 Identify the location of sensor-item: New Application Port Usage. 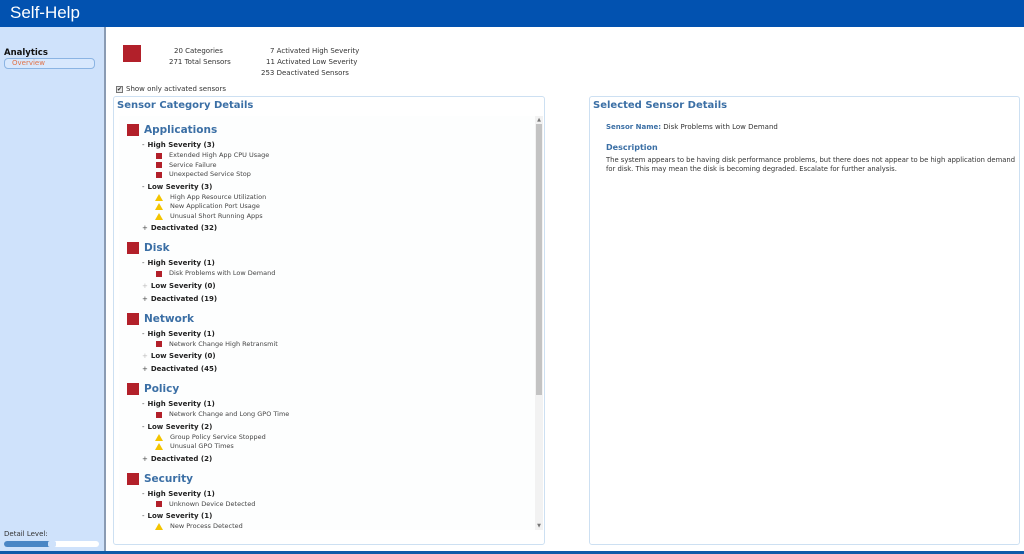
(327, 207).